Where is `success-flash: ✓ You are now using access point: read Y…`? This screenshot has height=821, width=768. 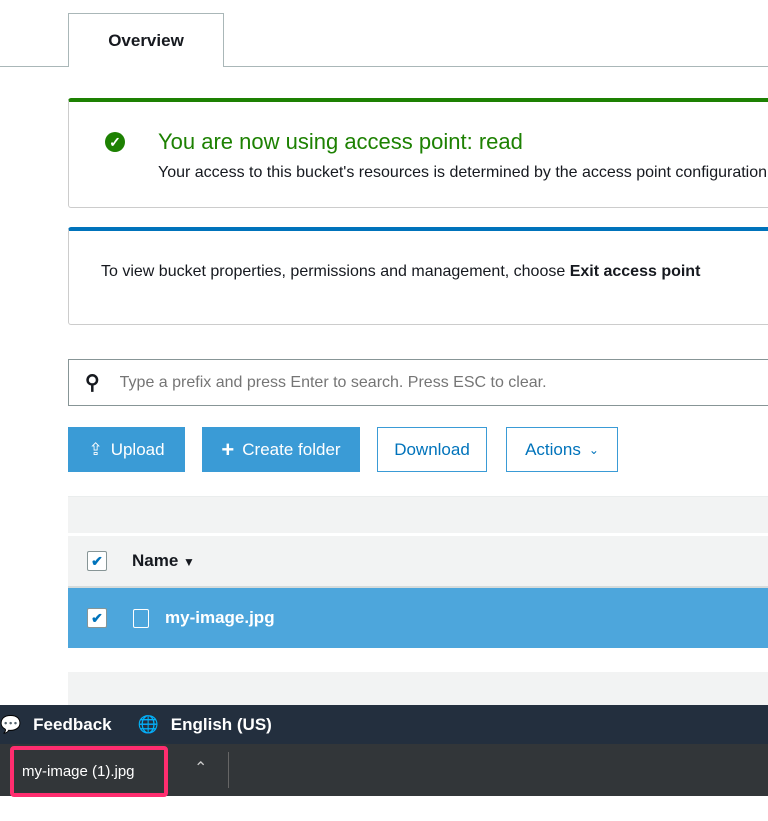 success-flash: ✓ You are now using access point: read Y… is located at coordinates (418, 153).